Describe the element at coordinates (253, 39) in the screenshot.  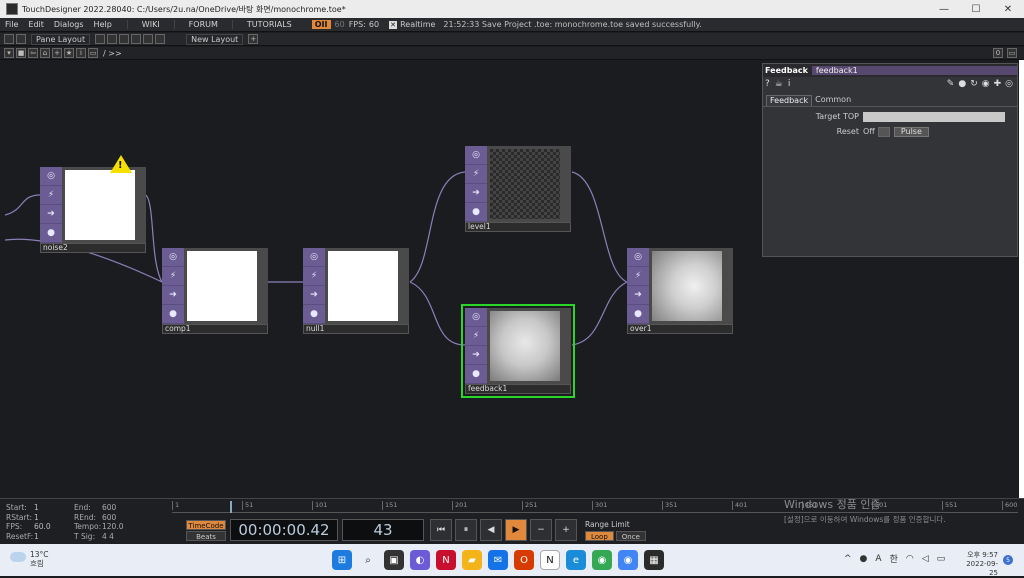
I see `add-layout-button: +` at that location.